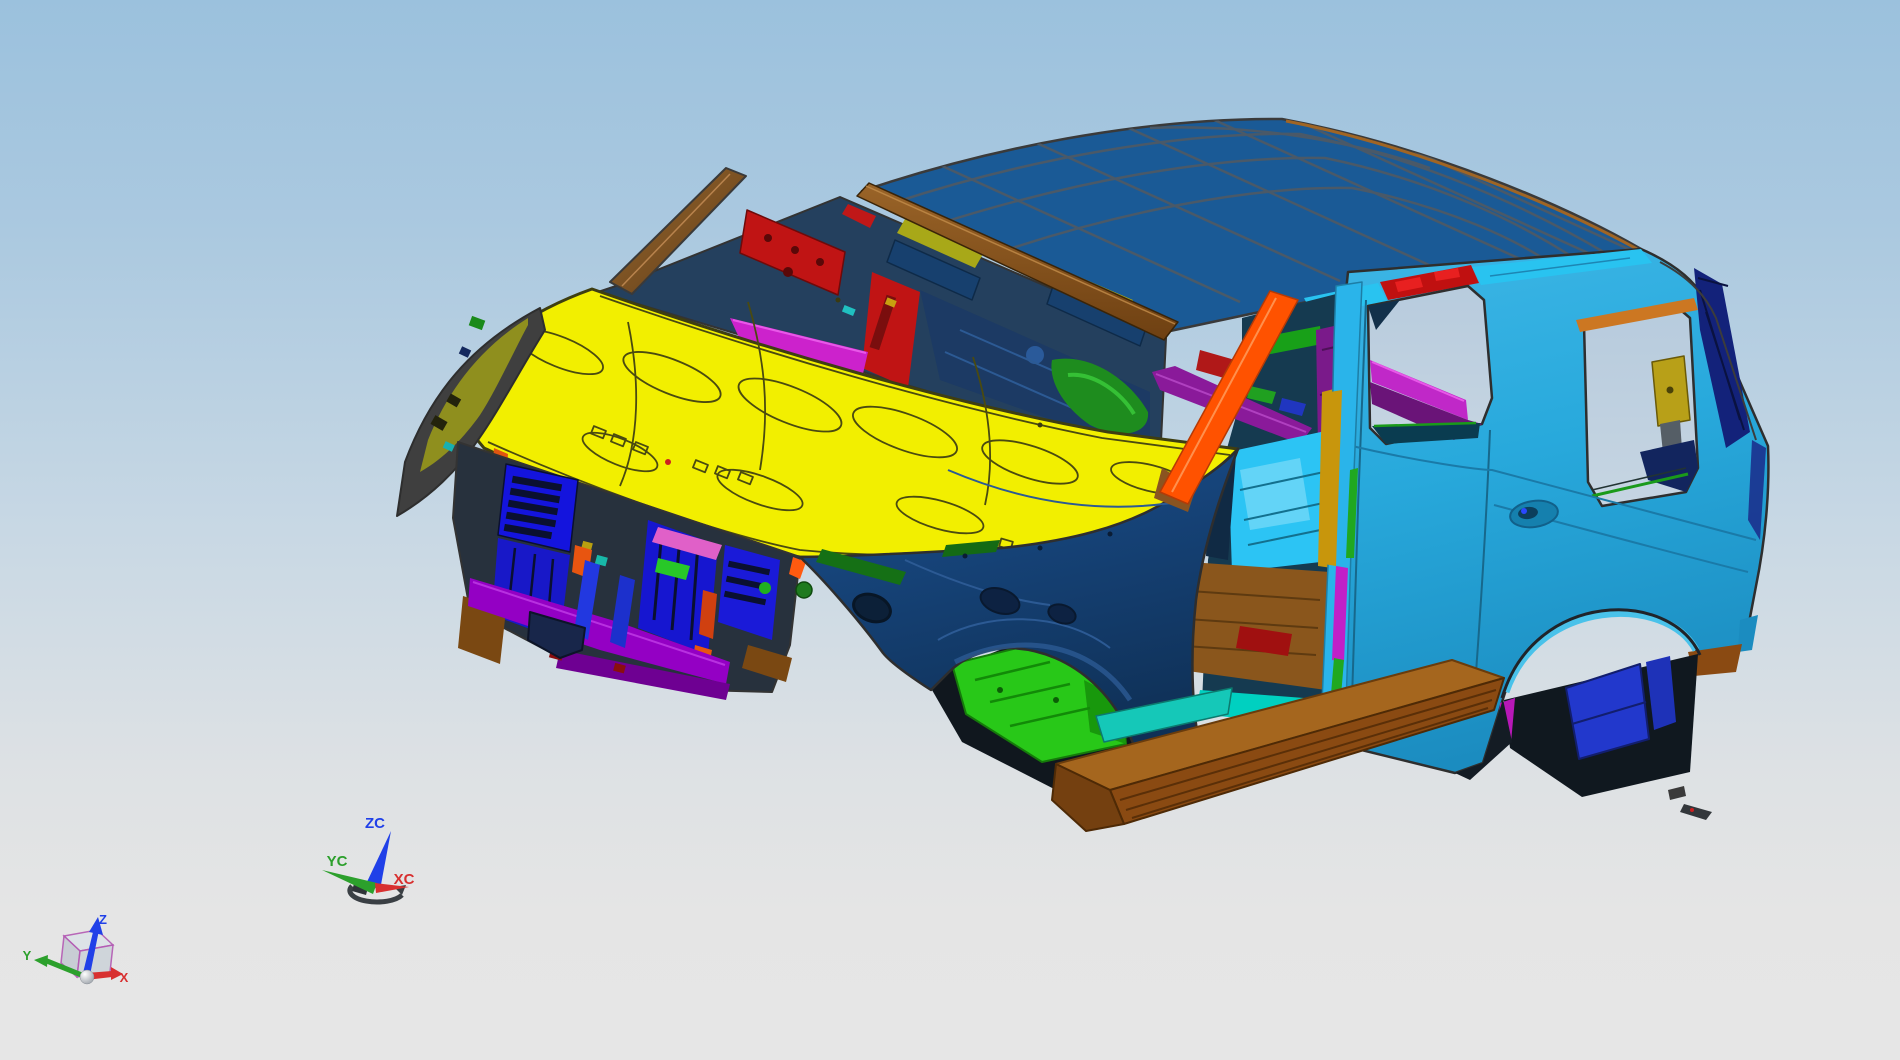 The width and height of the screenshot is (1900, 1060). What do you see at coordinates (375, 823) in the screenshot?
I see `wcs-z-label: ZC` at bounding box center [375, 823].